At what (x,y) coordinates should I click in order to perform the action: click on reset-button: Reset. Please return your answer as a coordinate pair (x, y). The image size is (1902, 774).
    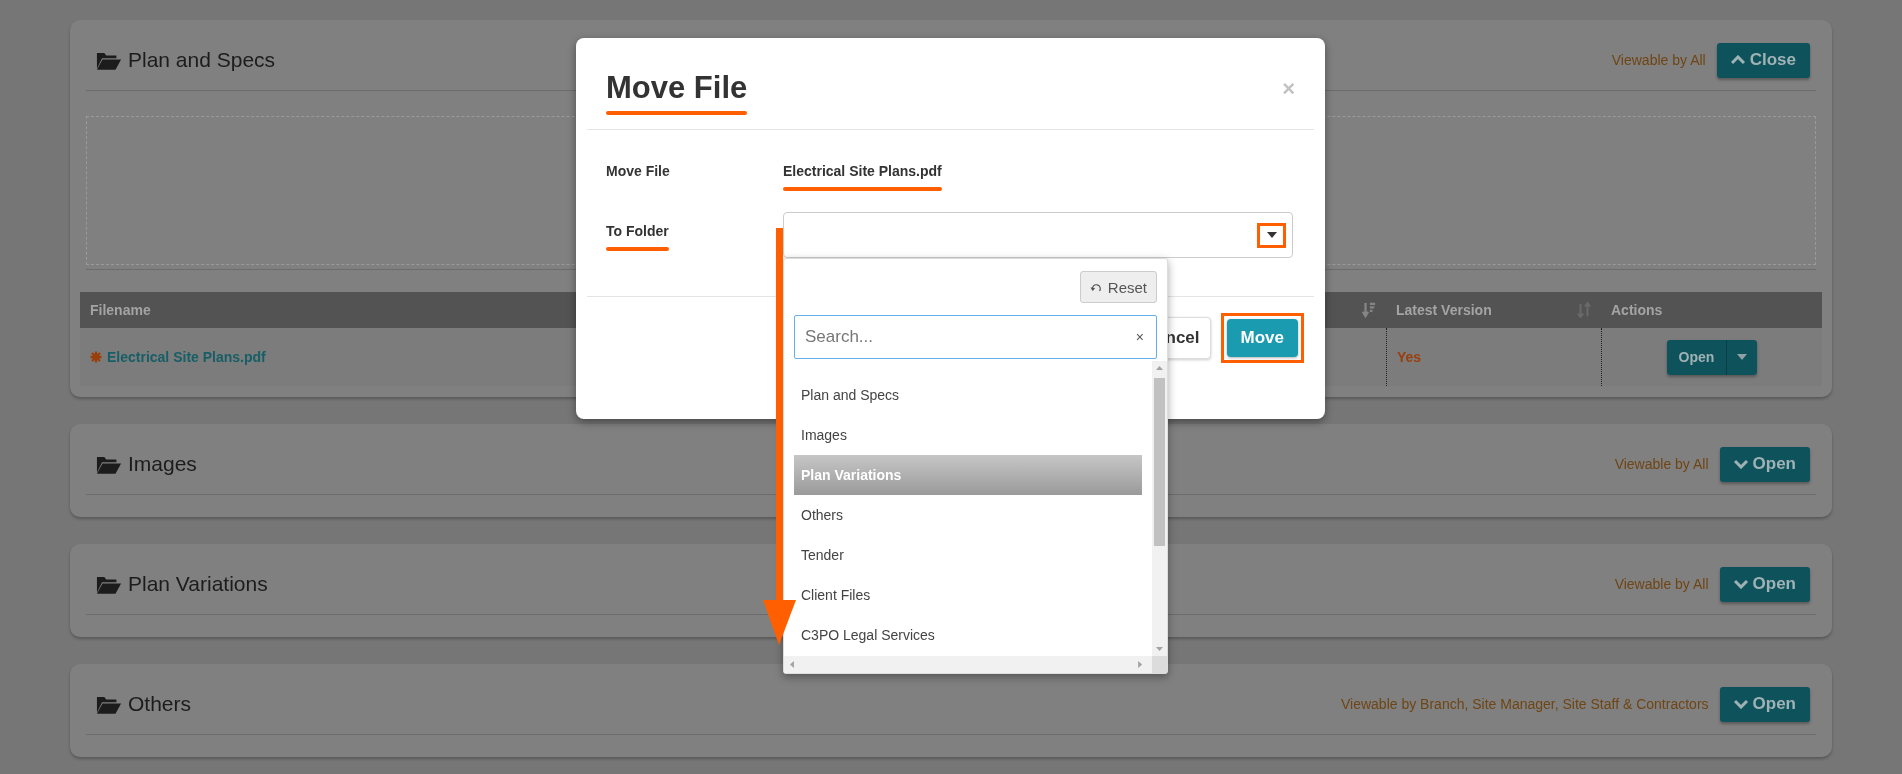
    Looking at the image, I should click on (1118, 287).